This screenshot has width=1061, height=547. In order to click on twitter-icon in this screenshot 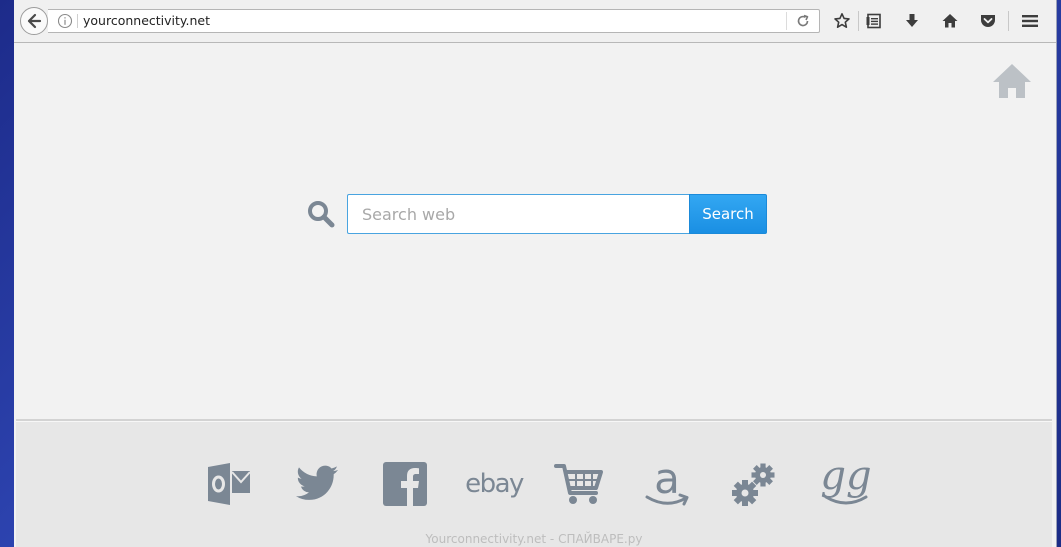, I will do `click(317, 484)`.